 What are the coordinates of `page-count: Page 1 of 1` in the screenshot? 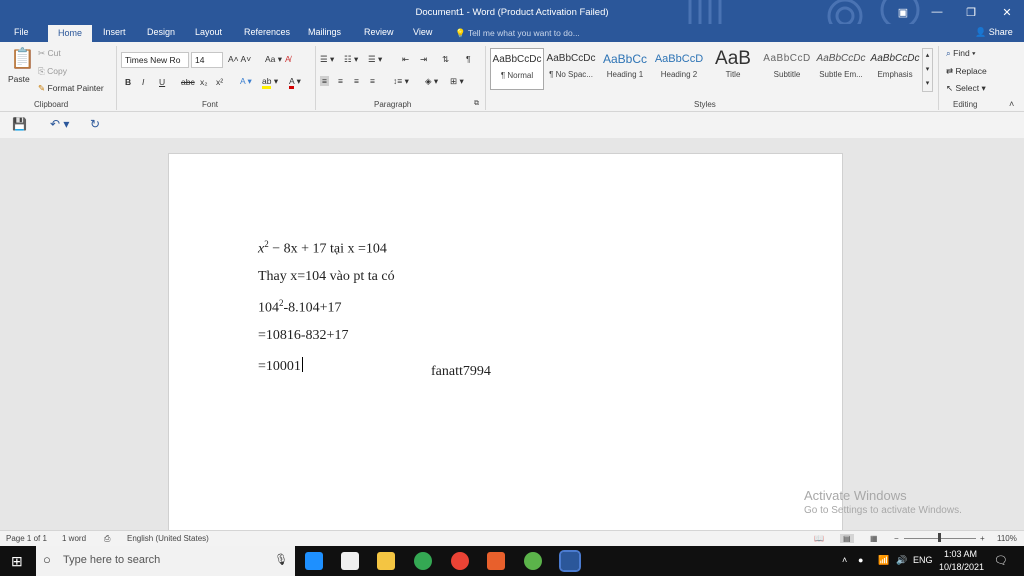 It's located at (26, 538).